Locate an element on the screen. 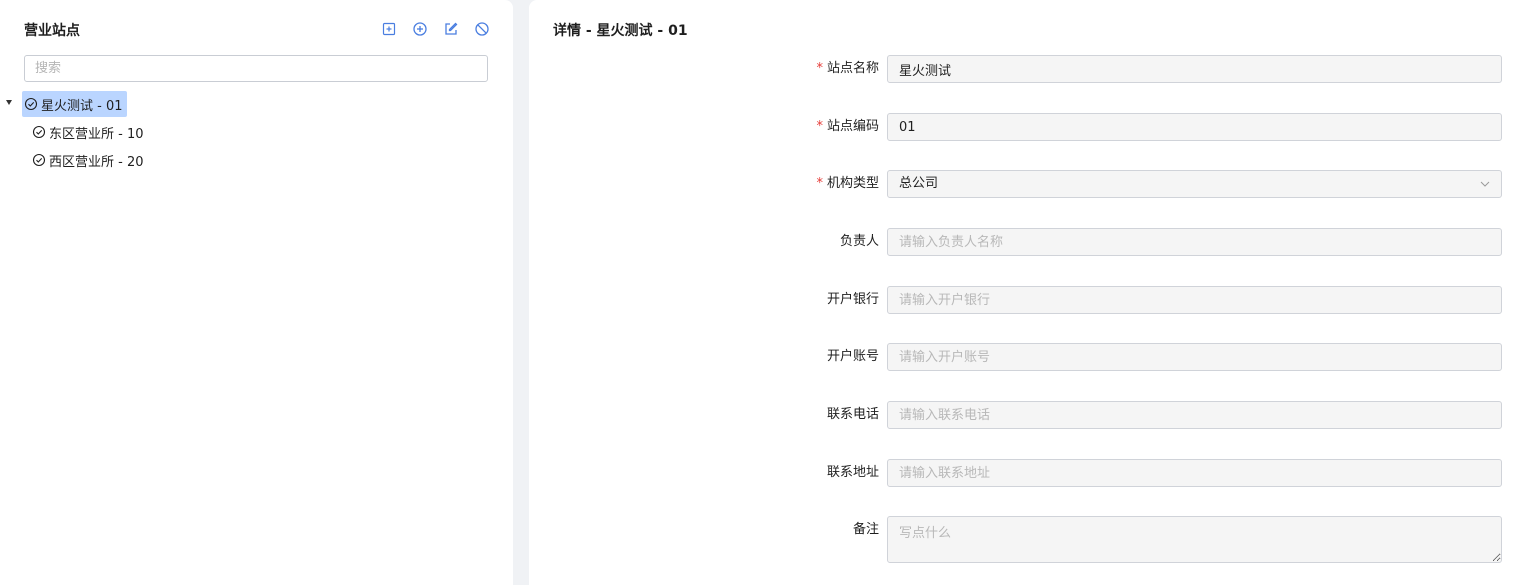  org-type-label: * 机构类型 is located at coordinates (847, 183).